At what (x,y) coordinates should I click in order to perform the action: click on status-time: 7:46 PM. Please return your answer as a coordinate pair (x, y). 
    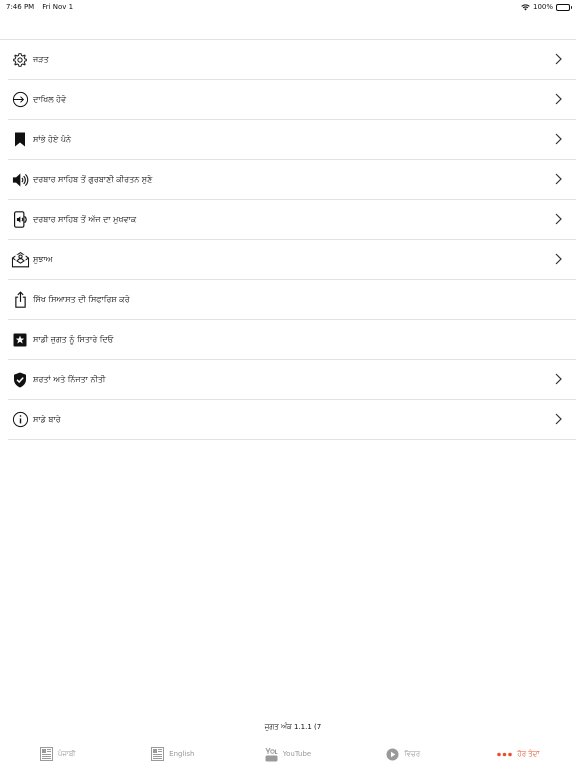
    Looking at the image, I should click on (20, 7).